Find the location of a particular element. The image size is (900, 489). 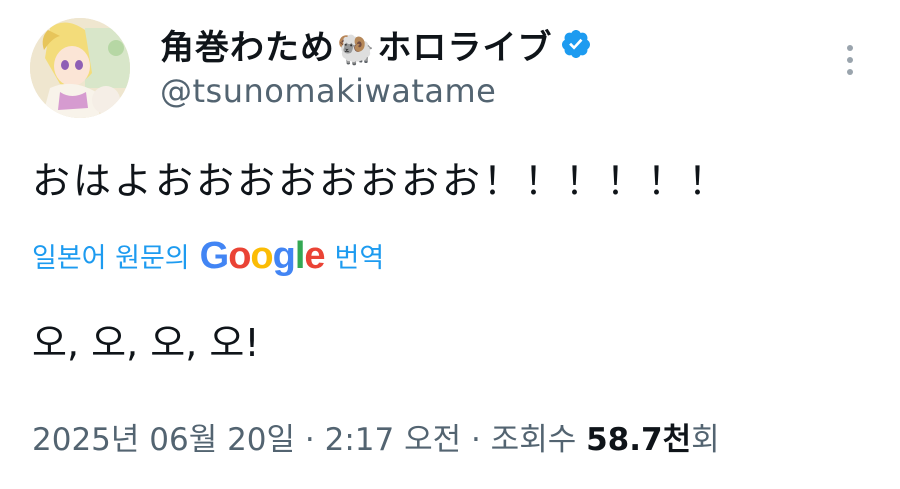

avatar-image is located at coordinates (80, 68).